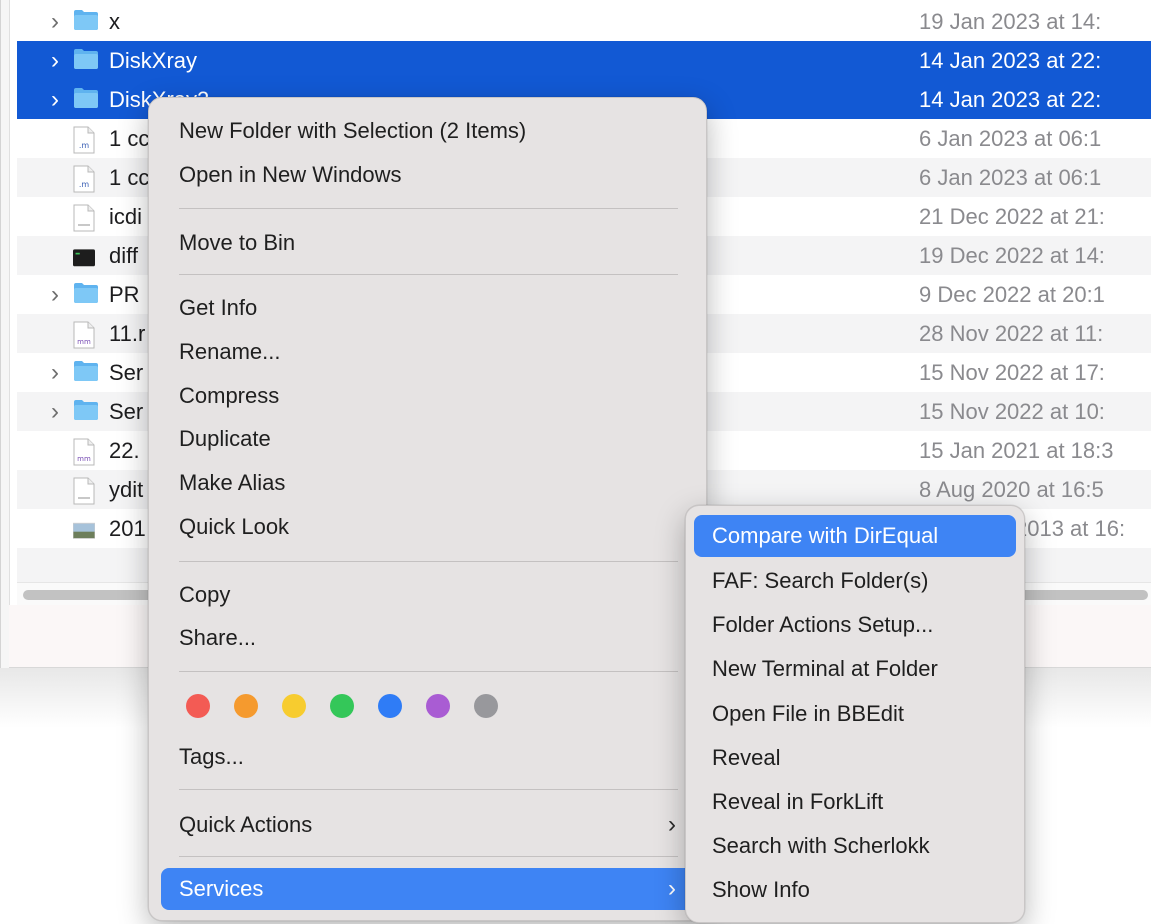 Image resolution: width=1151 pixels, height=924 pixels. I want to click on menu-item-reveal: Reveal, so click(855, 758).